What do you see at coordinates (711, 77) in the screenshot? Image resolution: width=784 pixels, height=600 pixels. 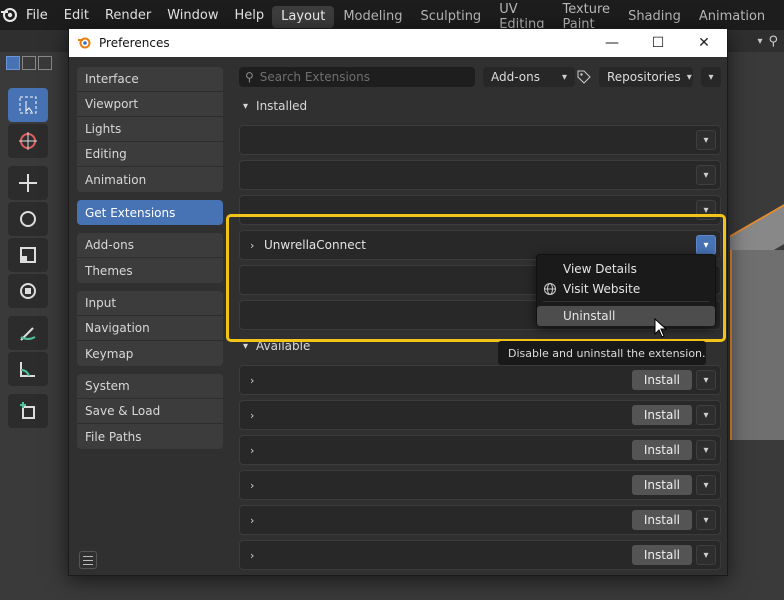 I see `options-chevron-button: ▾` at bounding box center [711, 77].